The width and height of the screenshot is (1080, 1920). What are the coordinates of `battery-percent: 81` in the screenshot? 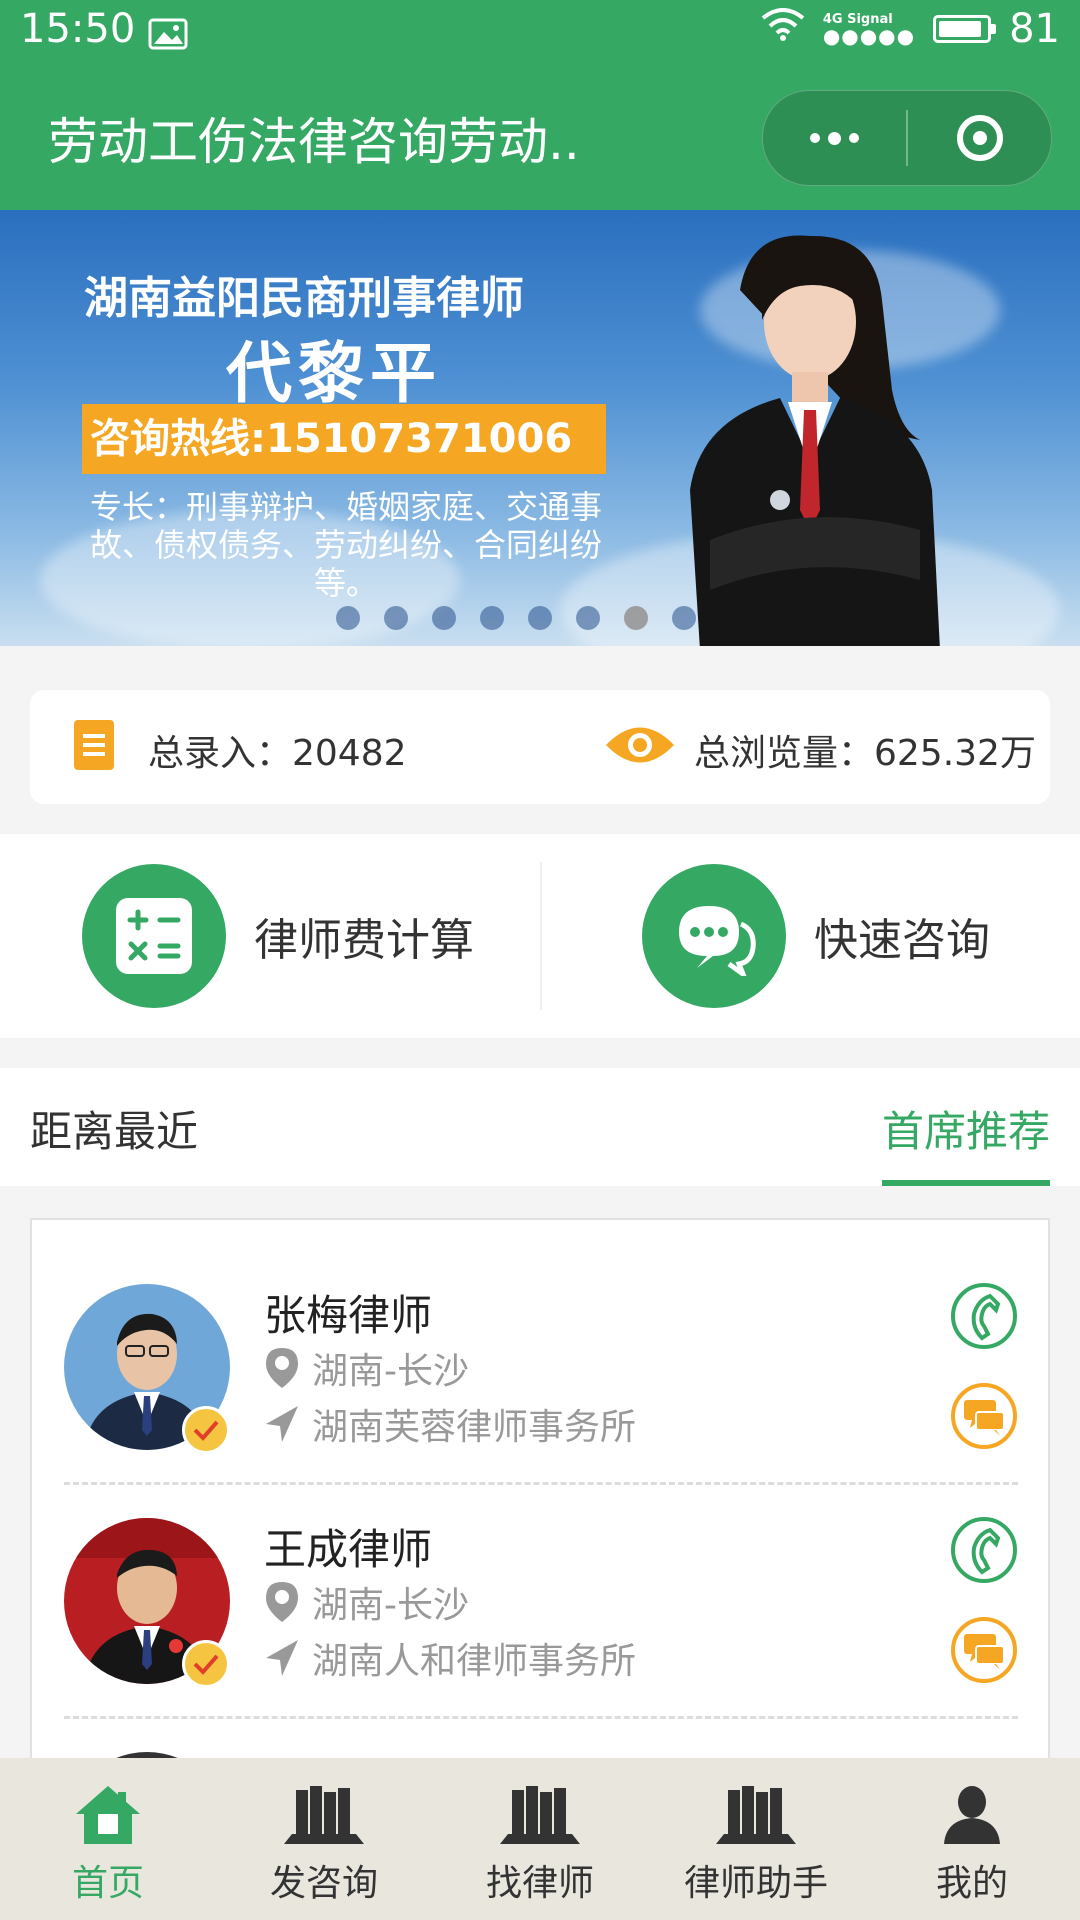 It's located at (1034, 29).